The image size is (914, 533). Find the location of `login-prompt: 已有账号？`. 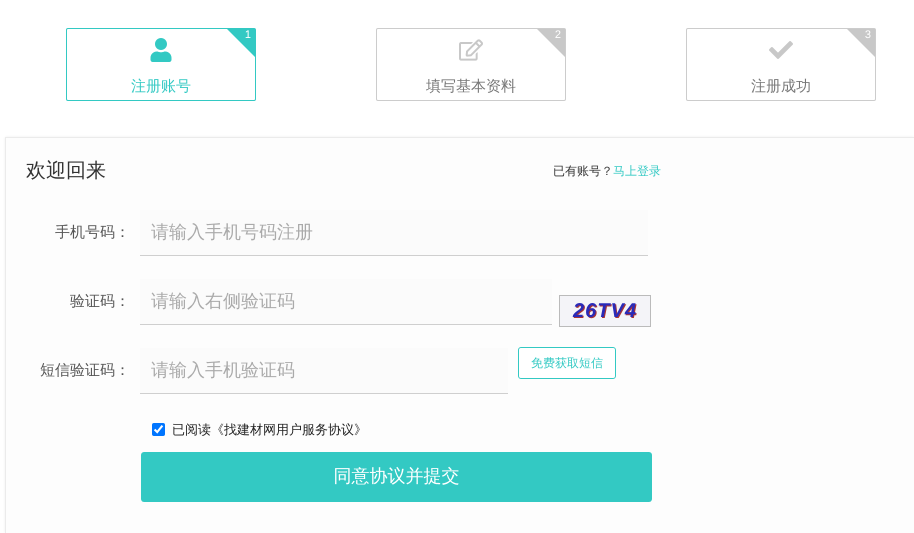

login-prompt: 已有账号？ is located at coordinates (583, 171).